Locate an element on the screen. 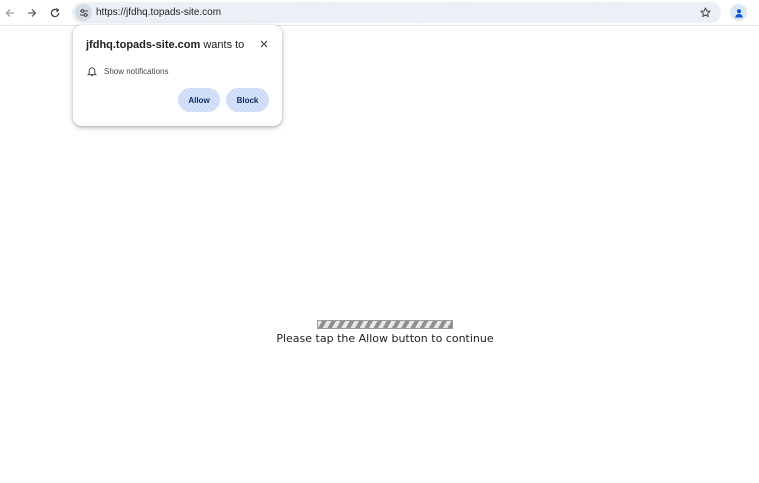 This screenshot has height=483, width=759. profile-button is located at coordinates (738, 12).